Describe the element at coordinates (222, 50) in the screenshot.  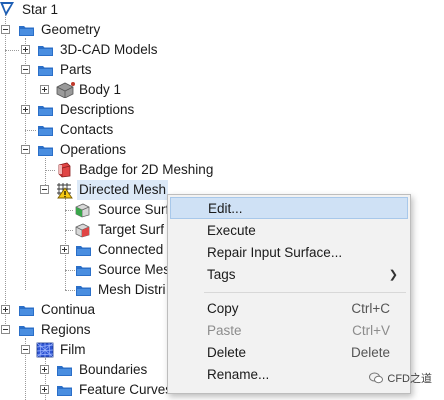
I see `tree-item-3d-cad-models: 3D-CAD Models` at that location.